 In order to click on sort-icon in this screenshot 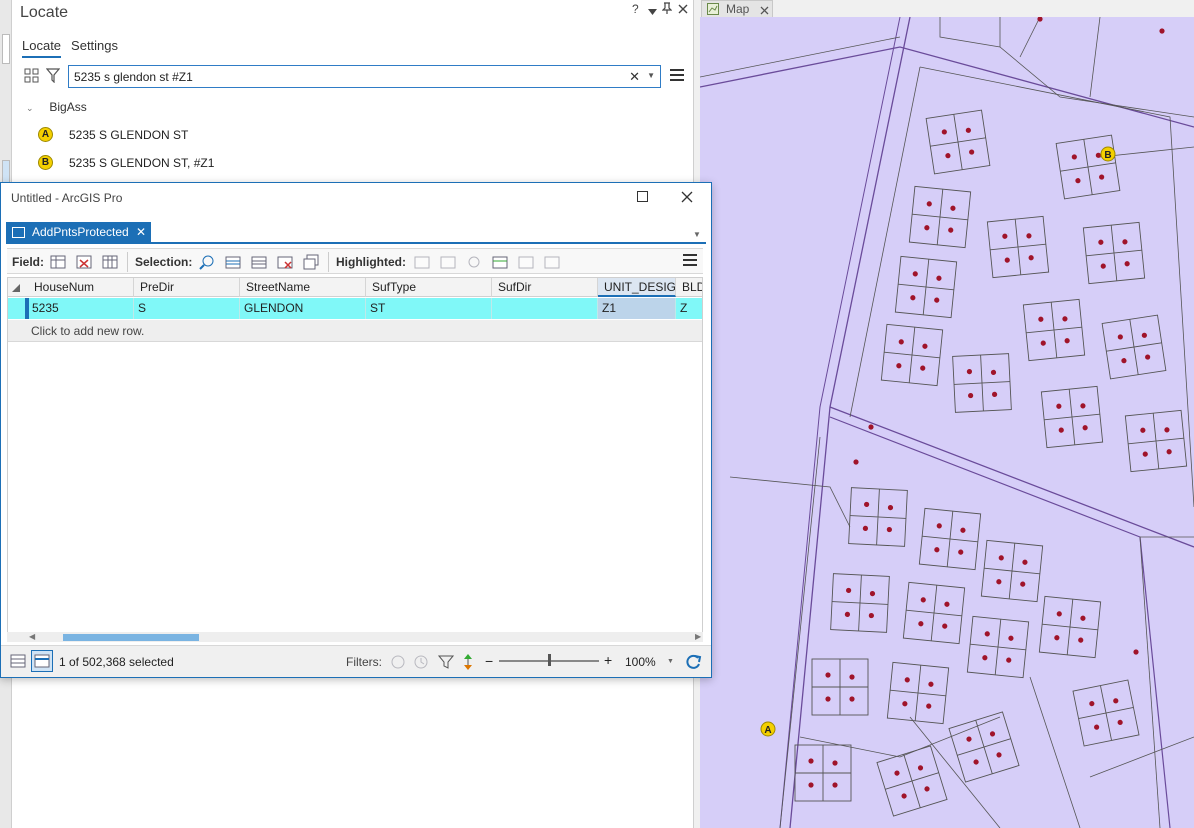, I will do `click(468, 663)`.